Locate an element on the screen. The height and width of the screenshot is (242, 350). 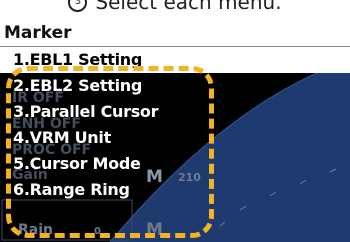
menu-item-label: 1.EBL1 Setting is located at coordinates (78, 59).